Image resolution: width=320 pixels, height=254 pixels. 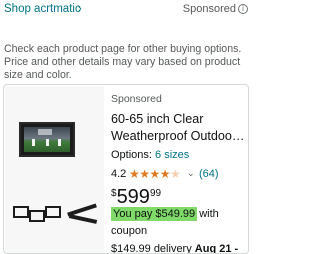 I want to click on price-whole: 599, so click(x=133, y=197).